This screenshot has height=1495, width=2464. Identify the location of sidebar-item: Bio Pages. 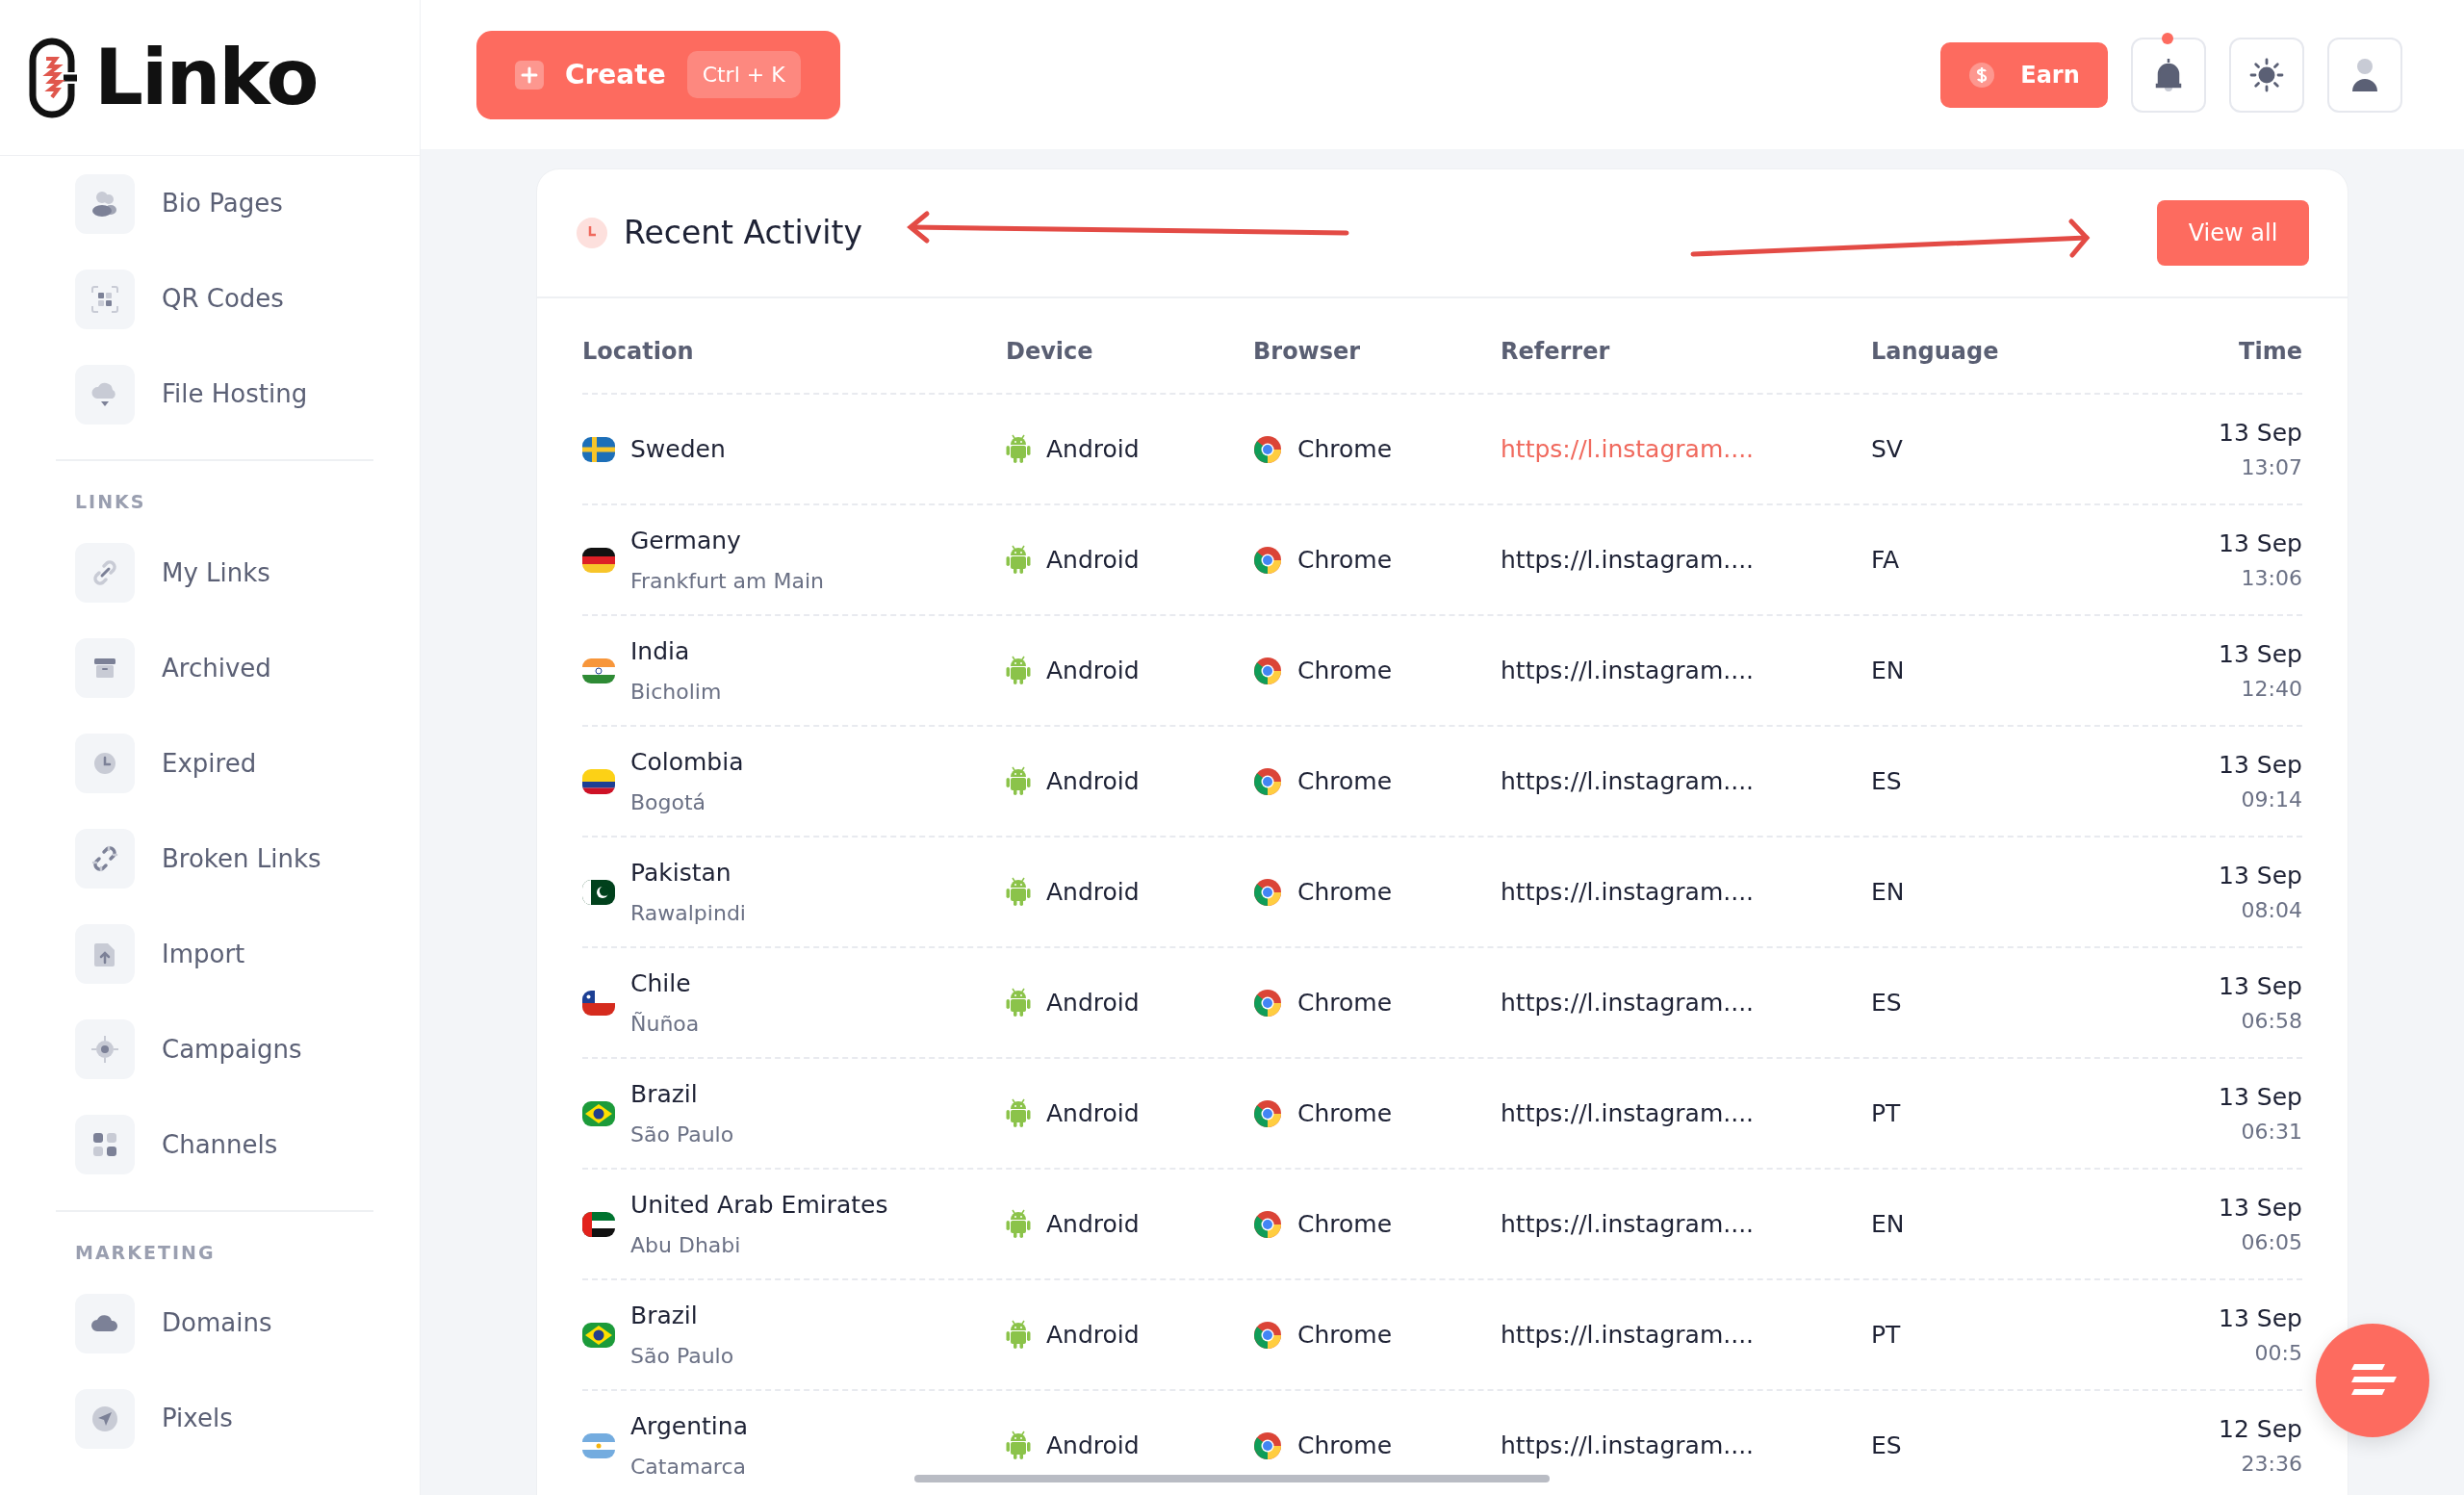
(214, 203).